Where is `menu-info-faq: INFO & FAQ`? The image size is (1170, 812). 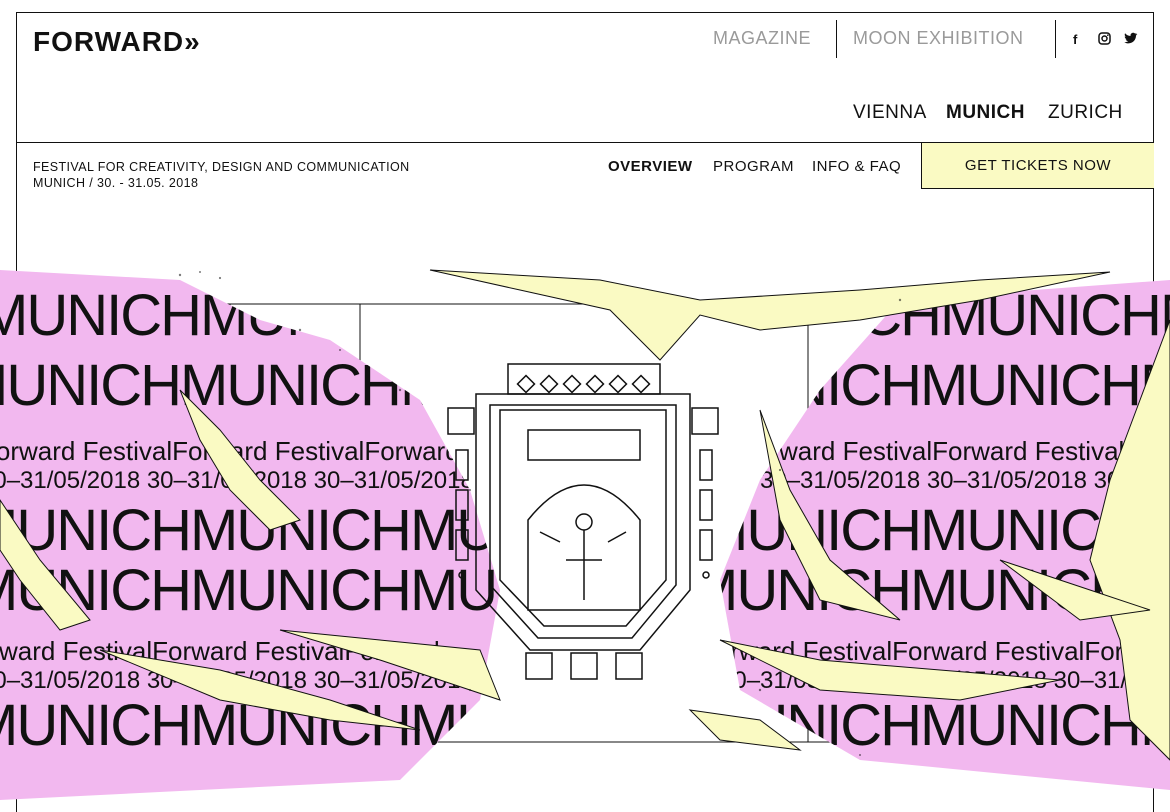 menu-info-faq: INFO & FAQ is located at coordinates (856, 166).